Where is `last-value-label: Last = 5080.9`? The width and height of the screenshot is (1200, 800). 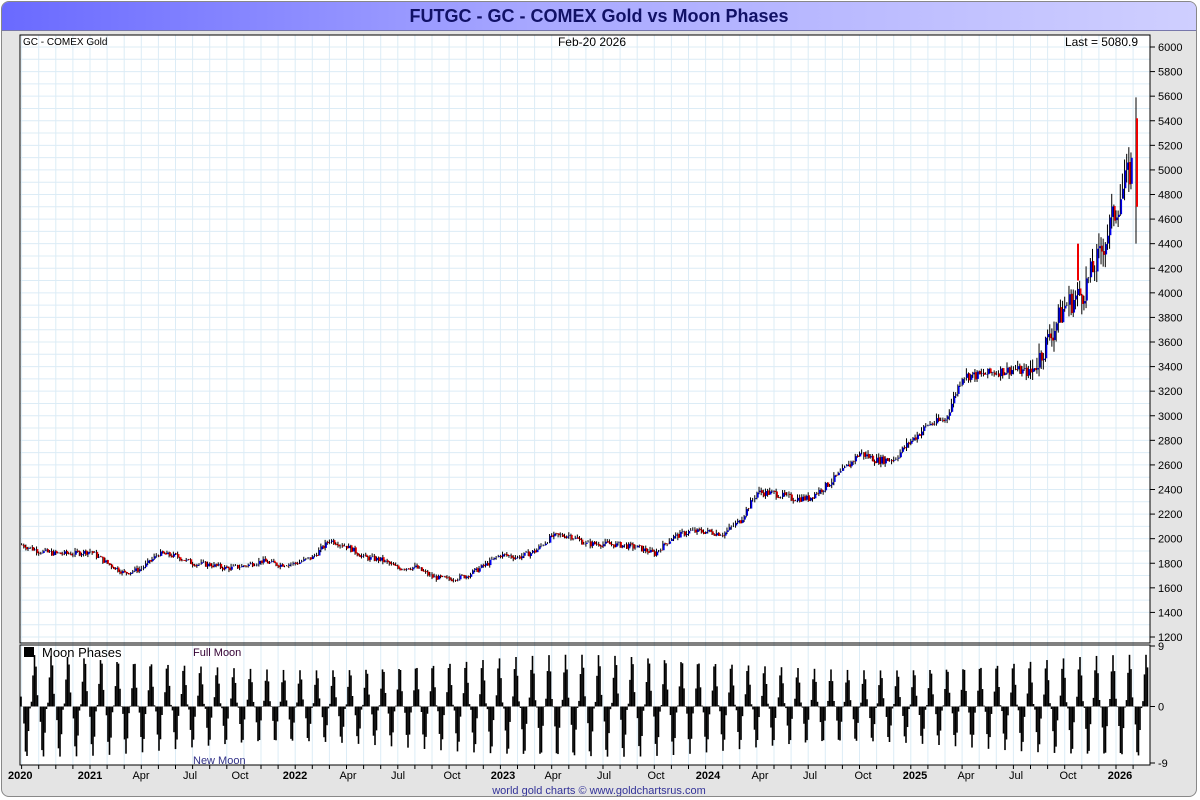 last-value-label: Last = 5080.9 is located at coordinates (1101, 42).